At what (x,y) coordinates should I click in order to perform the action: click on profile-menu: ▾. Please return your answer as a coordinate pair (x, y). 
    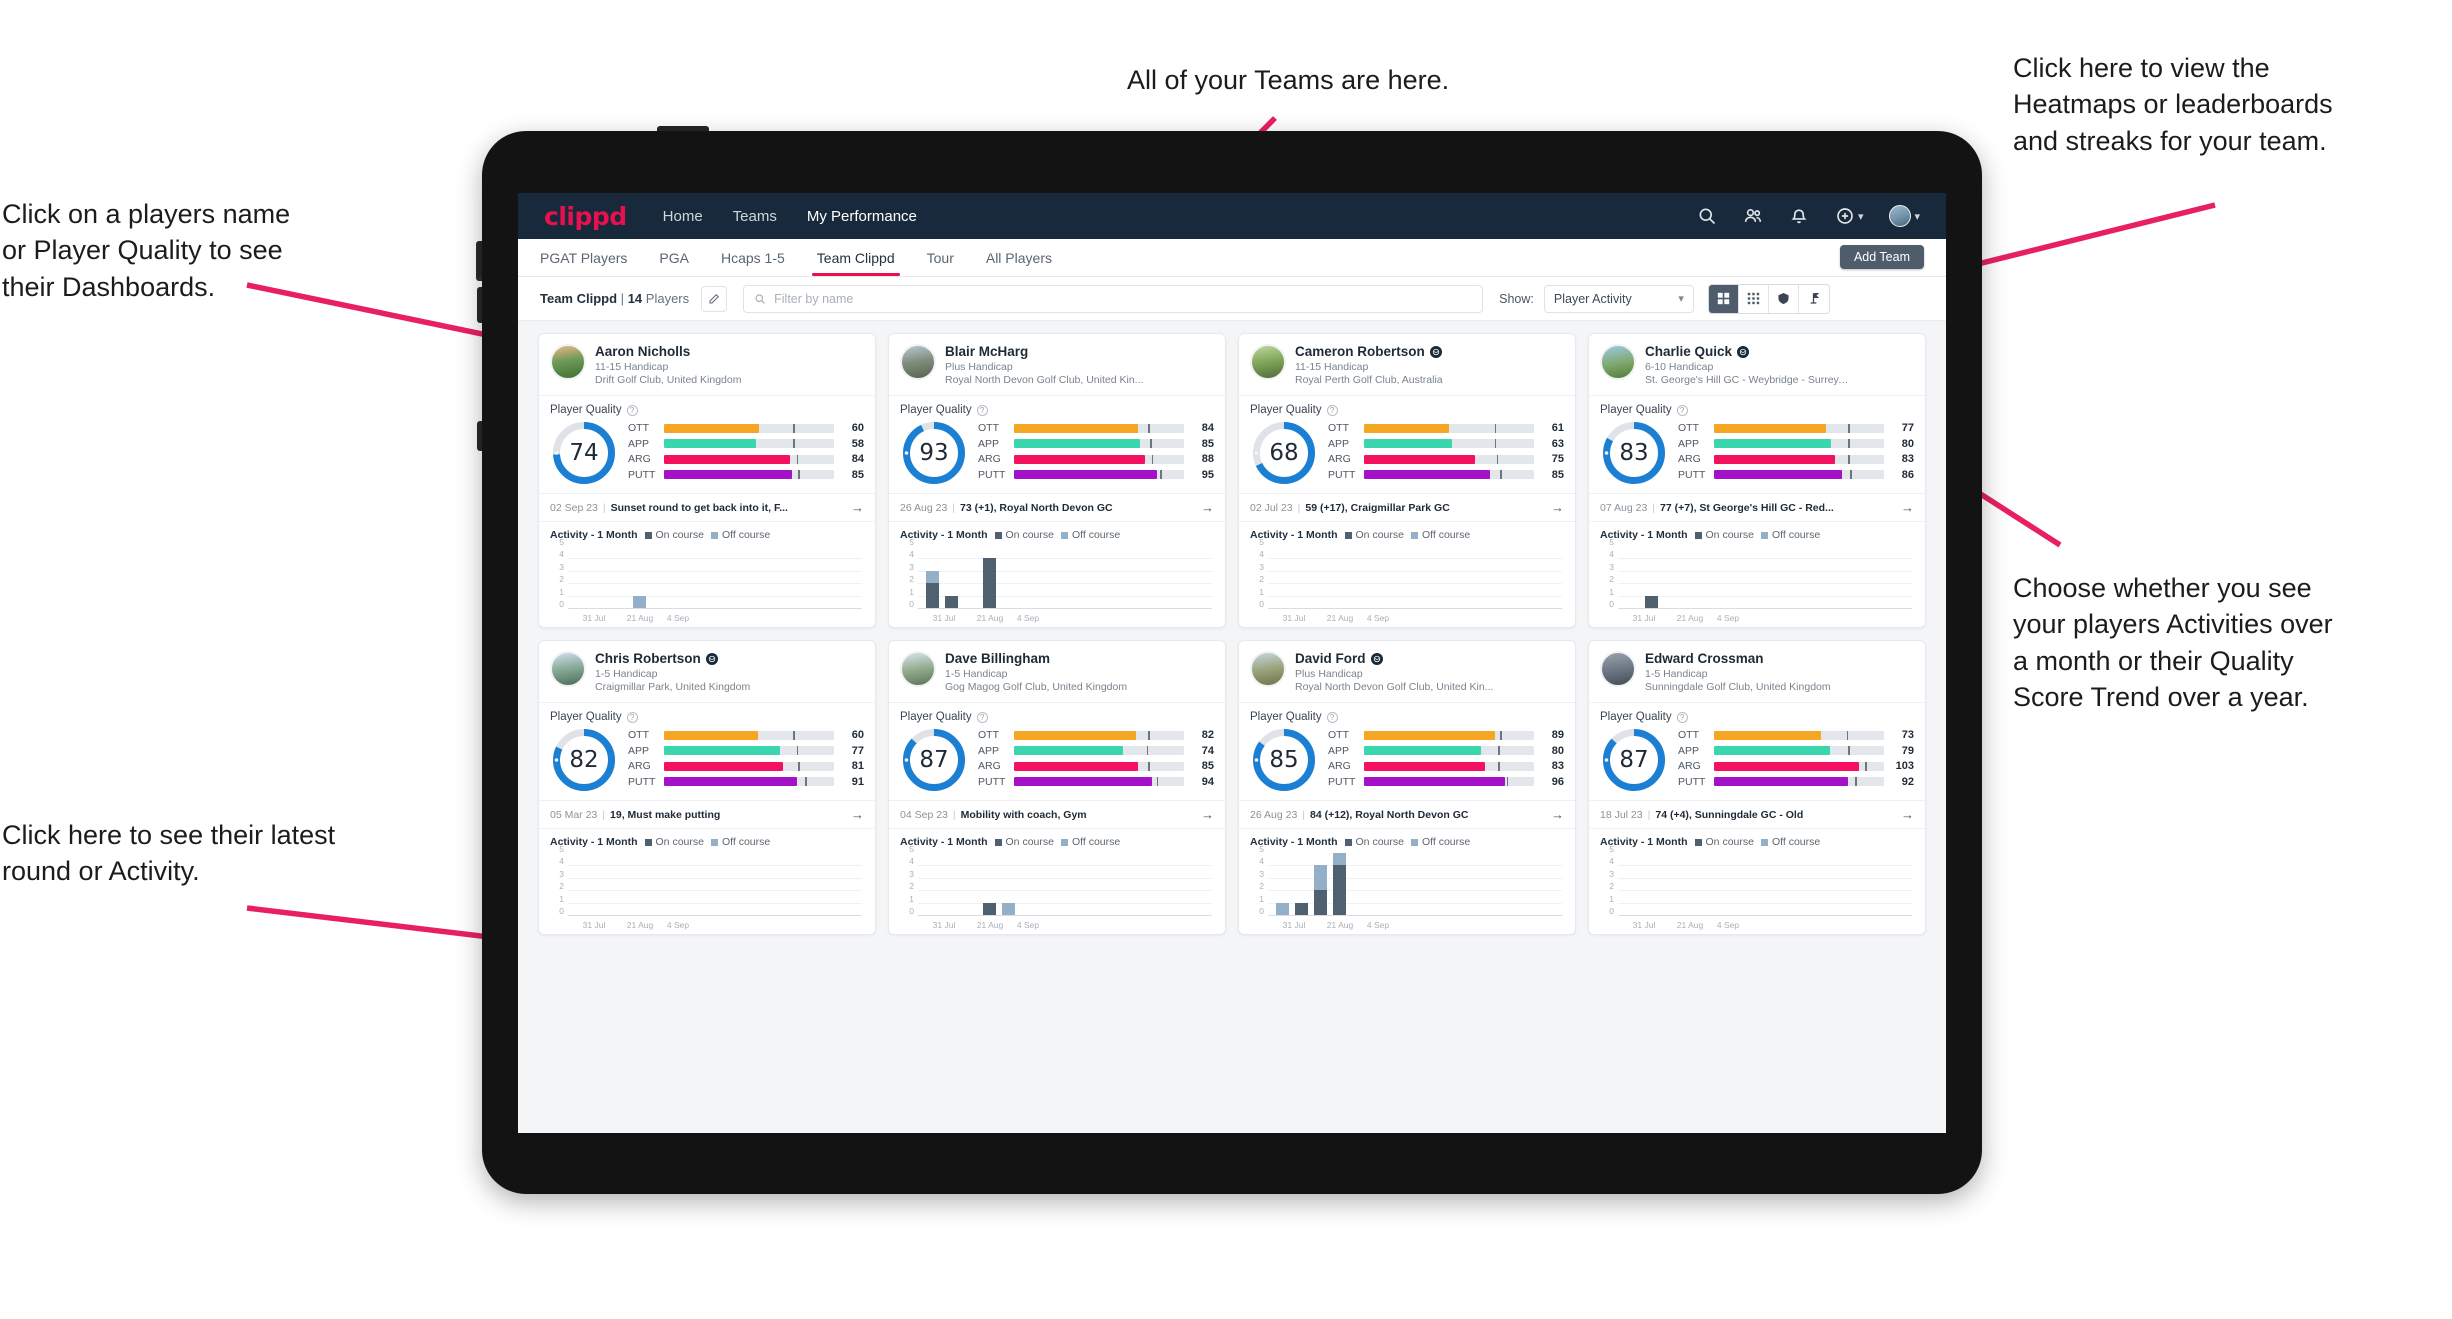
    Looking at the image, I should click on (1904, 216).